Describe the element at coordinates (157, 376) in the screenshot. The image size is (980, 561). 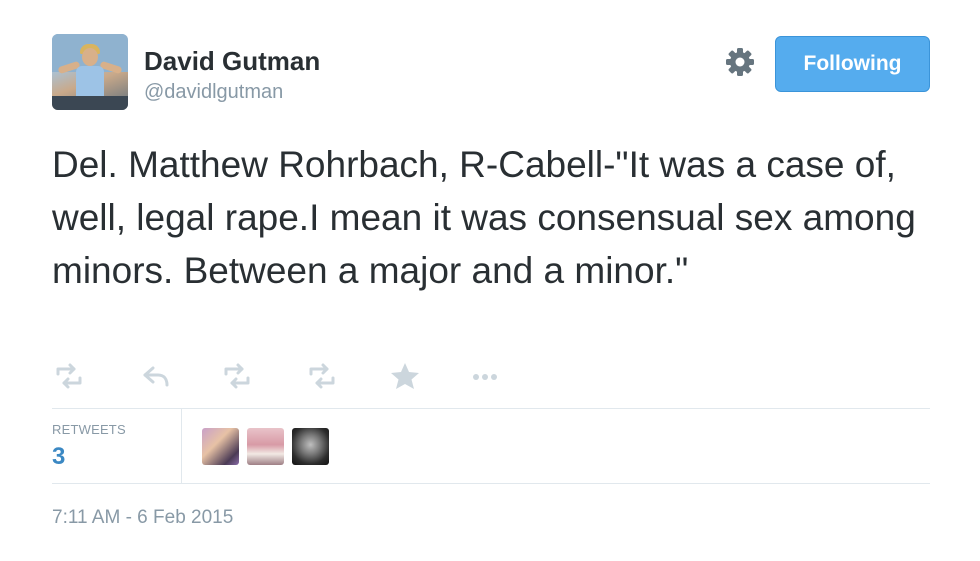
I see `reply-icon` at that location.